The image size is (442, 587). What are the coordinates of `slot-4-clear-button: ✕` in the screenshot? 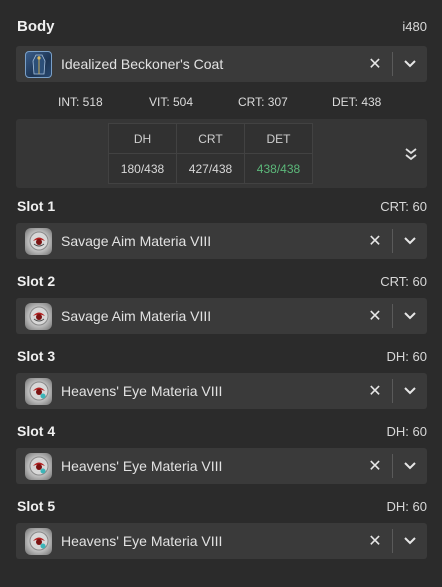 It's located at (375, 466).